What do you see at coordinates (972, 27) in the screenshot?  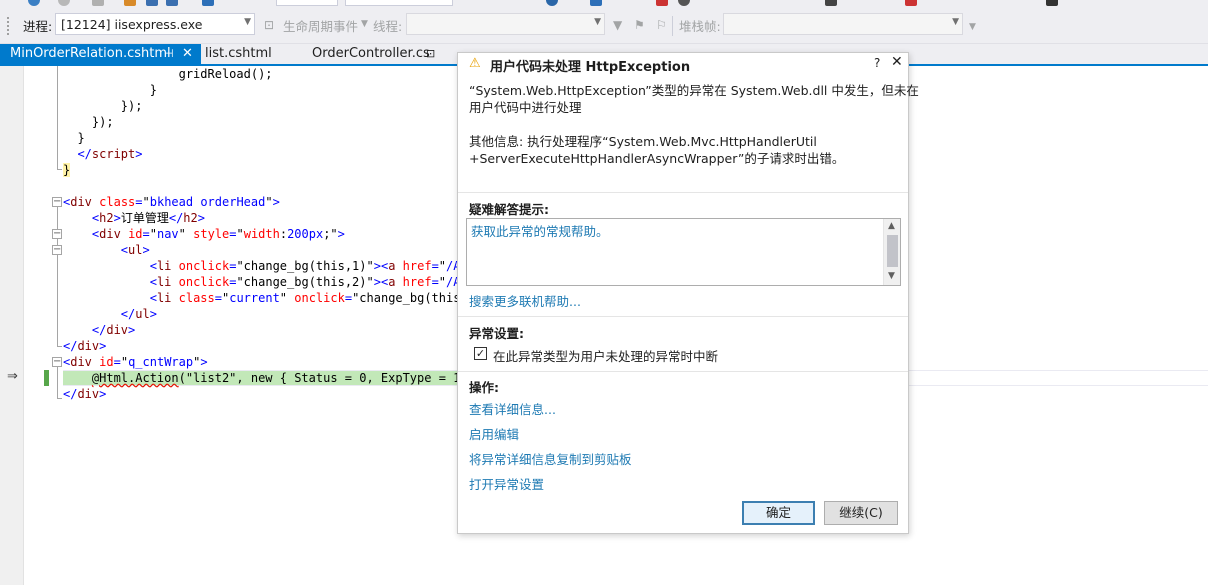 I see `toolbar-options-icon: ▼` at bounding box center [972, 27].